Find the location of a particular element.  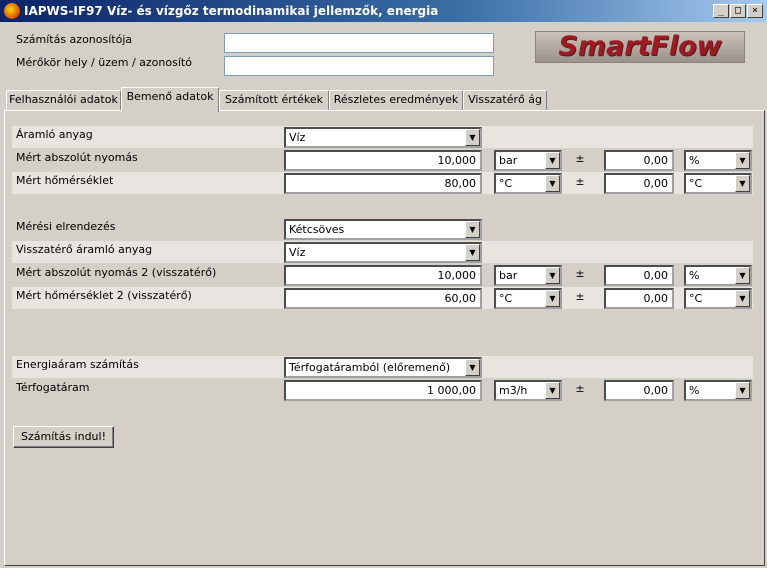

return-fluid-select: Víz ▼ is located at coordinates (383, 252).